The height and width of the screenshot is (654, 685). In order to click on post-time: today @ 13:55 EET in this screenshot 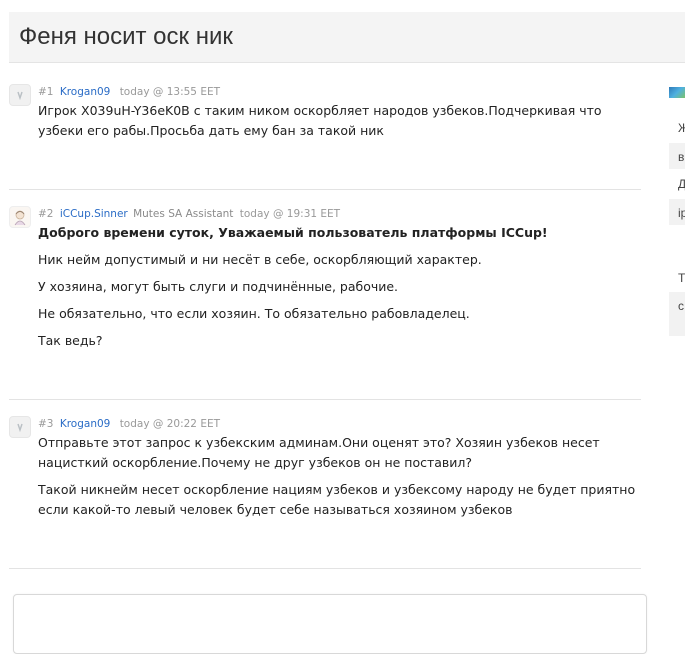, I will do `click(169, 92)`.